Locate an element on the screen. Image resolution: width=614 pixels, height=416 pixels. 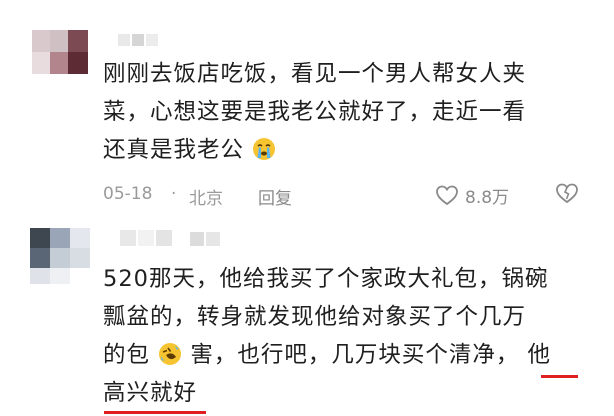
rolling-laughing-face-icon is located at coordinates (170, 354).